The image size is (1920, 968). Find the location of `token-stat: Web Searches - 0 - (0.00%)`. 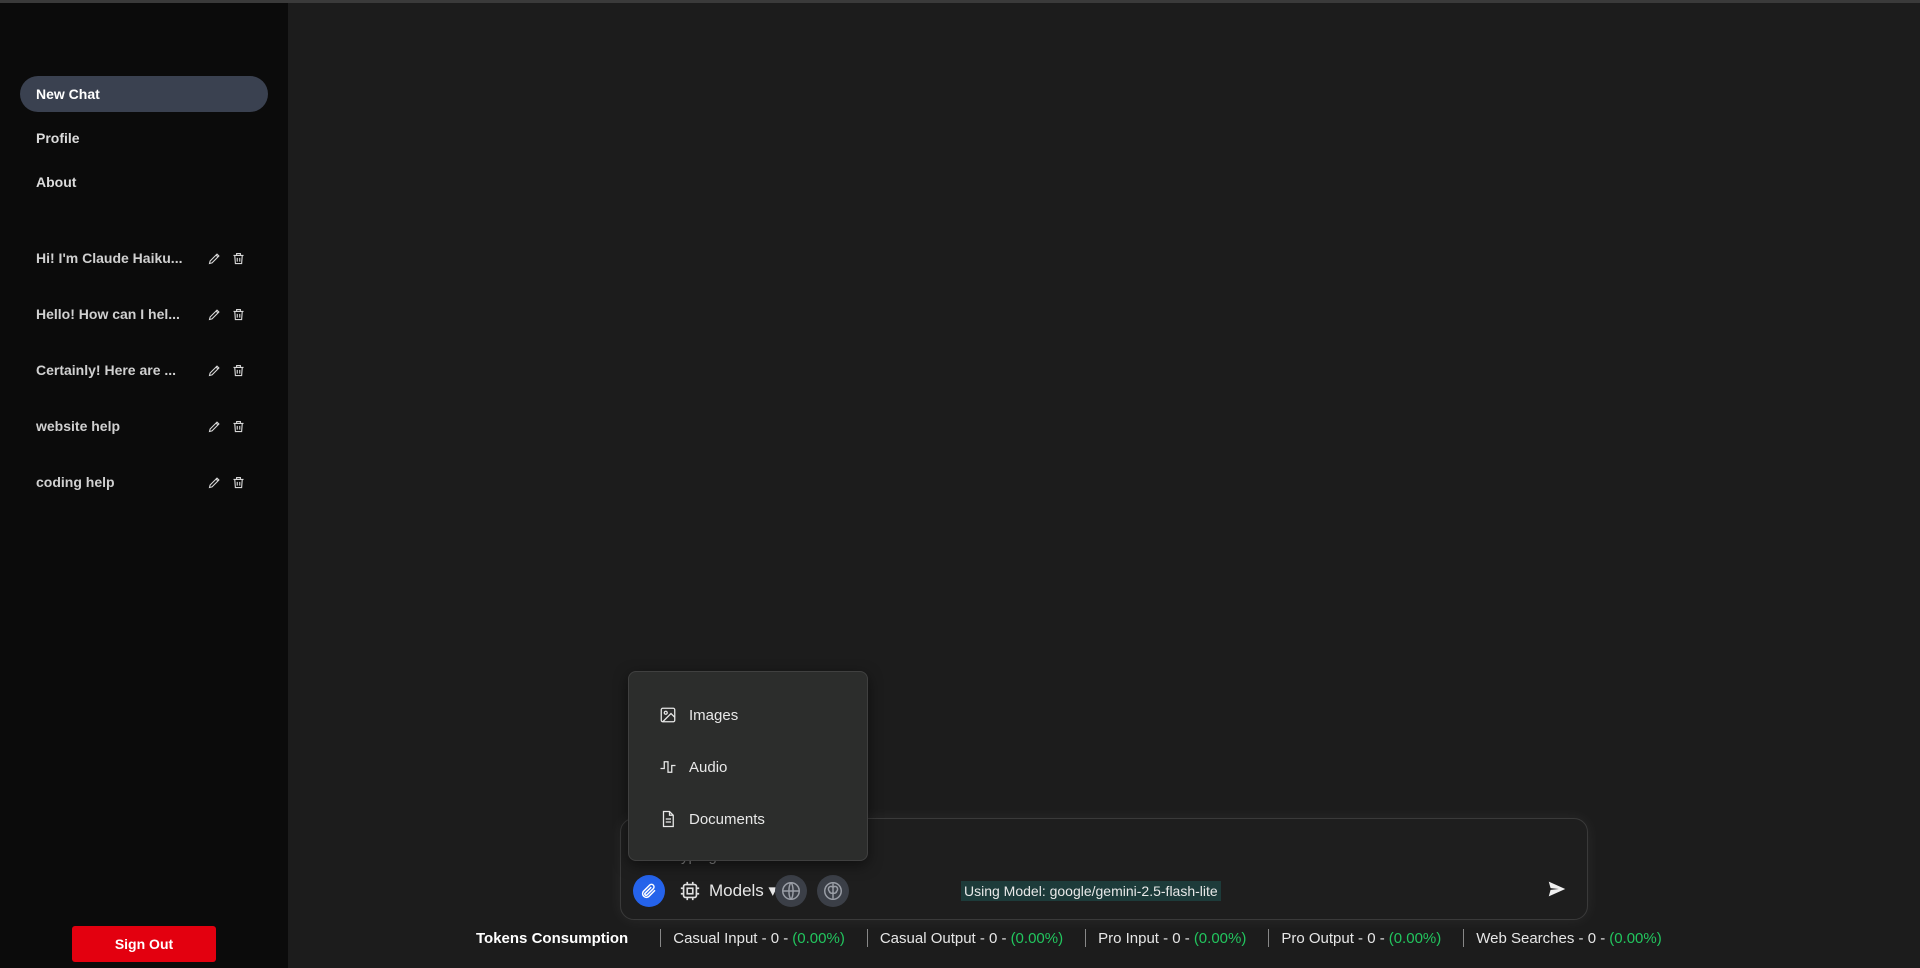

token-stat: Web Searches - 0 - (0.00%) is located at coordinates (1562, 938).